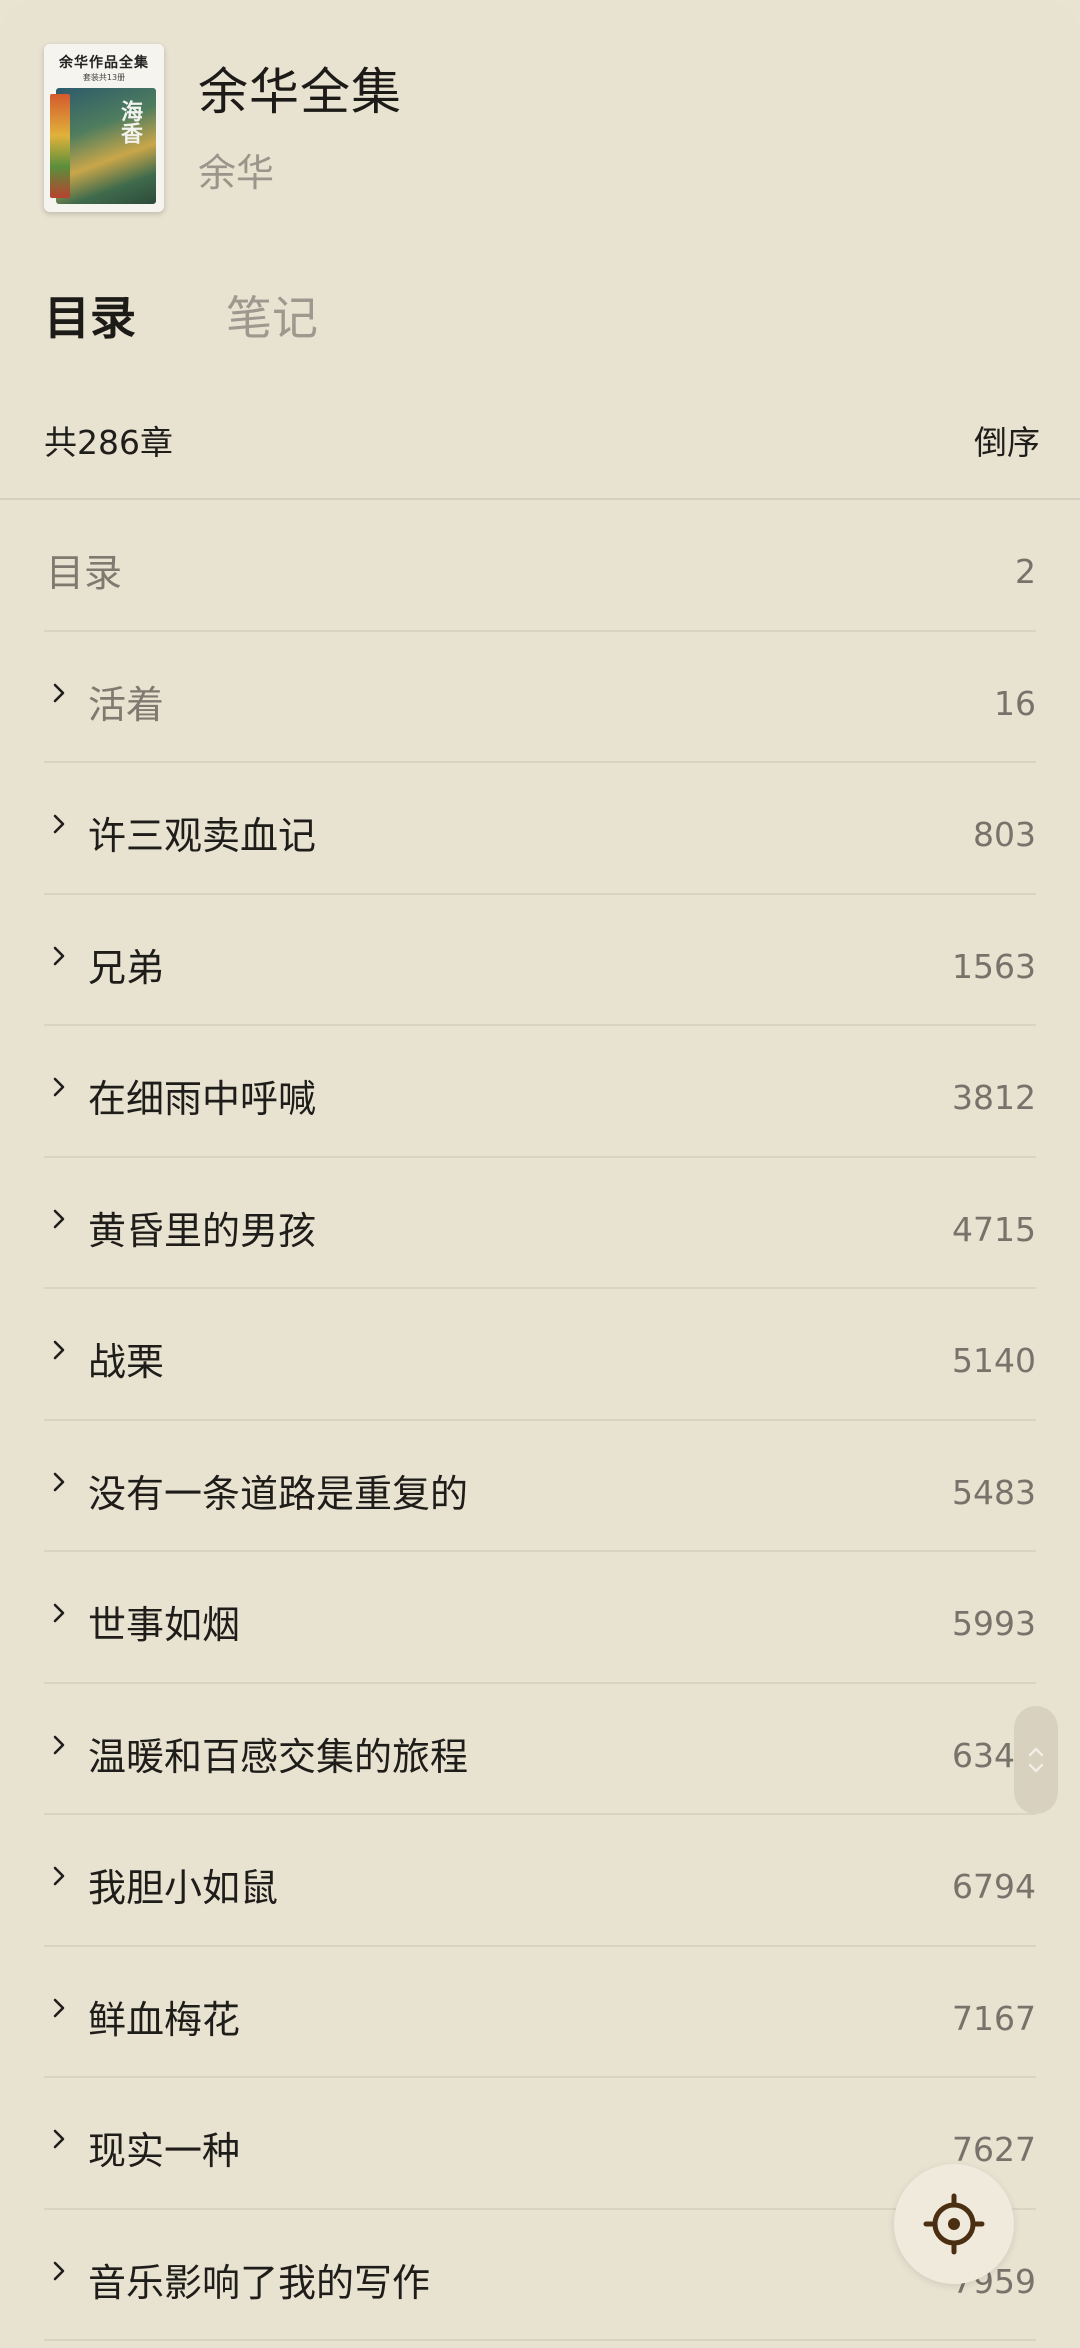 The width and height of the screenshot is (1080, 2348). Describe the element at coordinates (236, 169) in the screenshot. I see `book-author: 余华` at that location.